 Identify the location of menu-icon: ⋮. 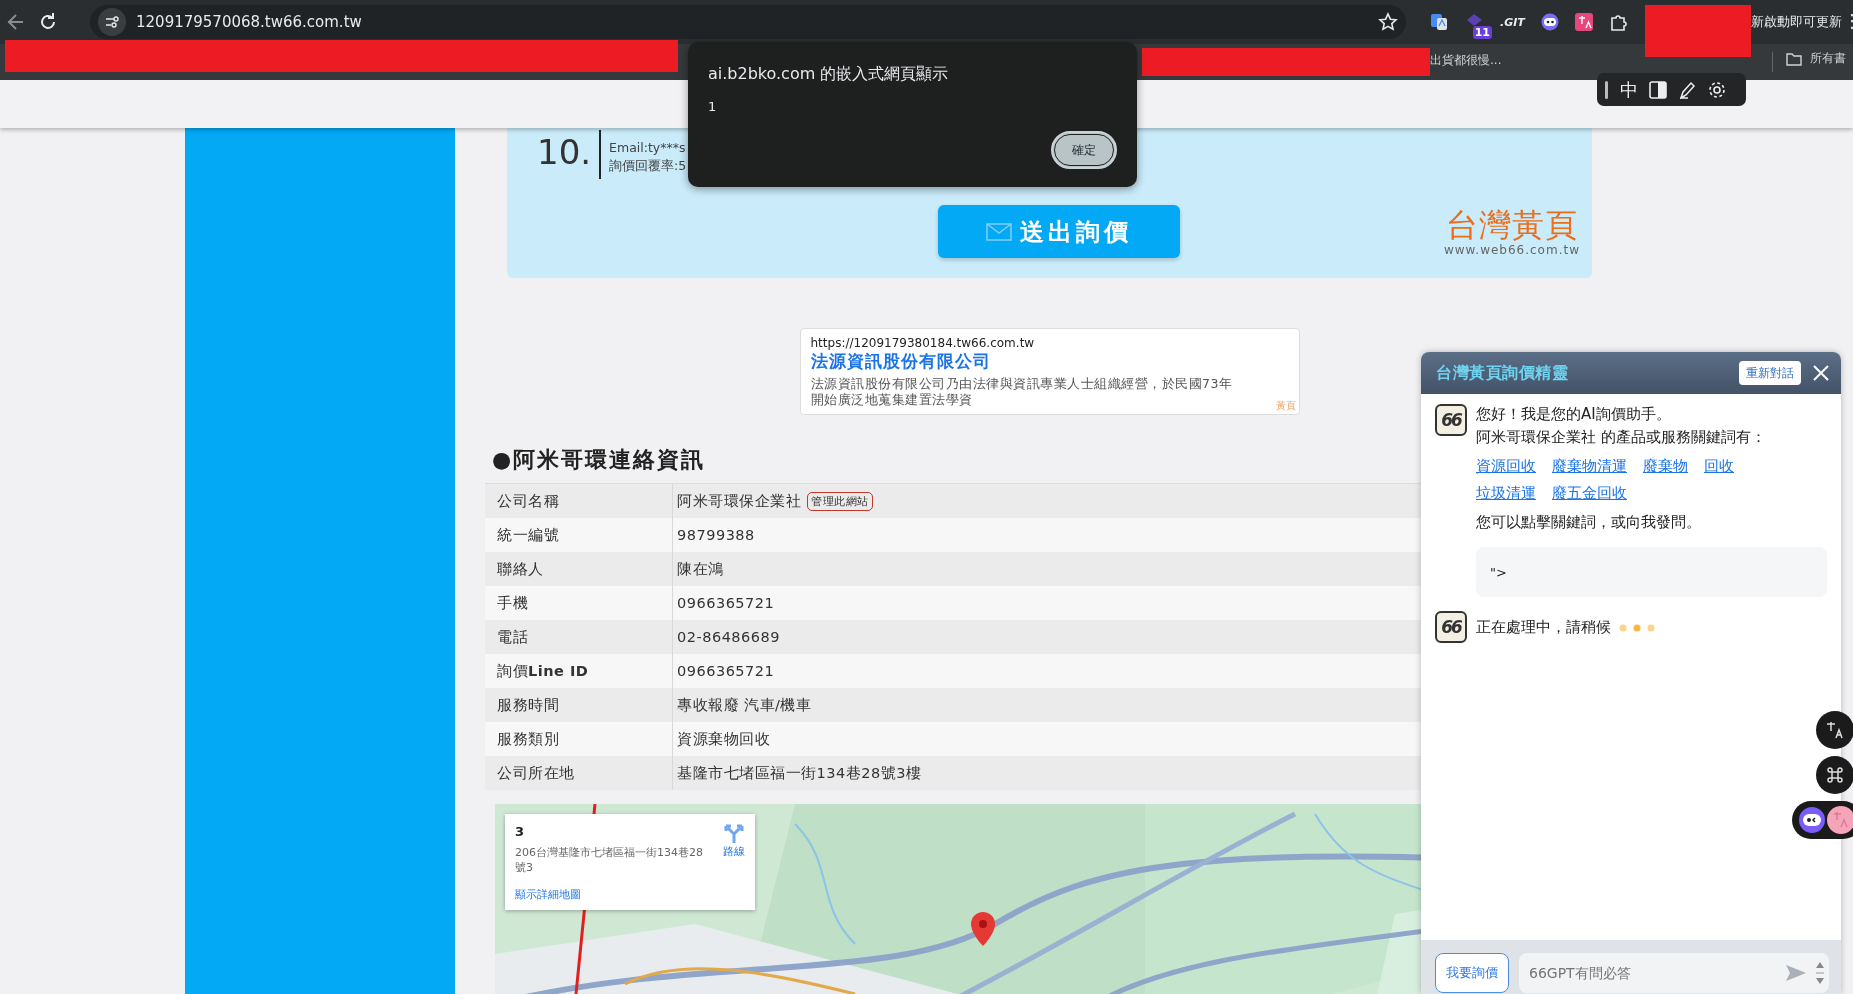
(1848, 20).